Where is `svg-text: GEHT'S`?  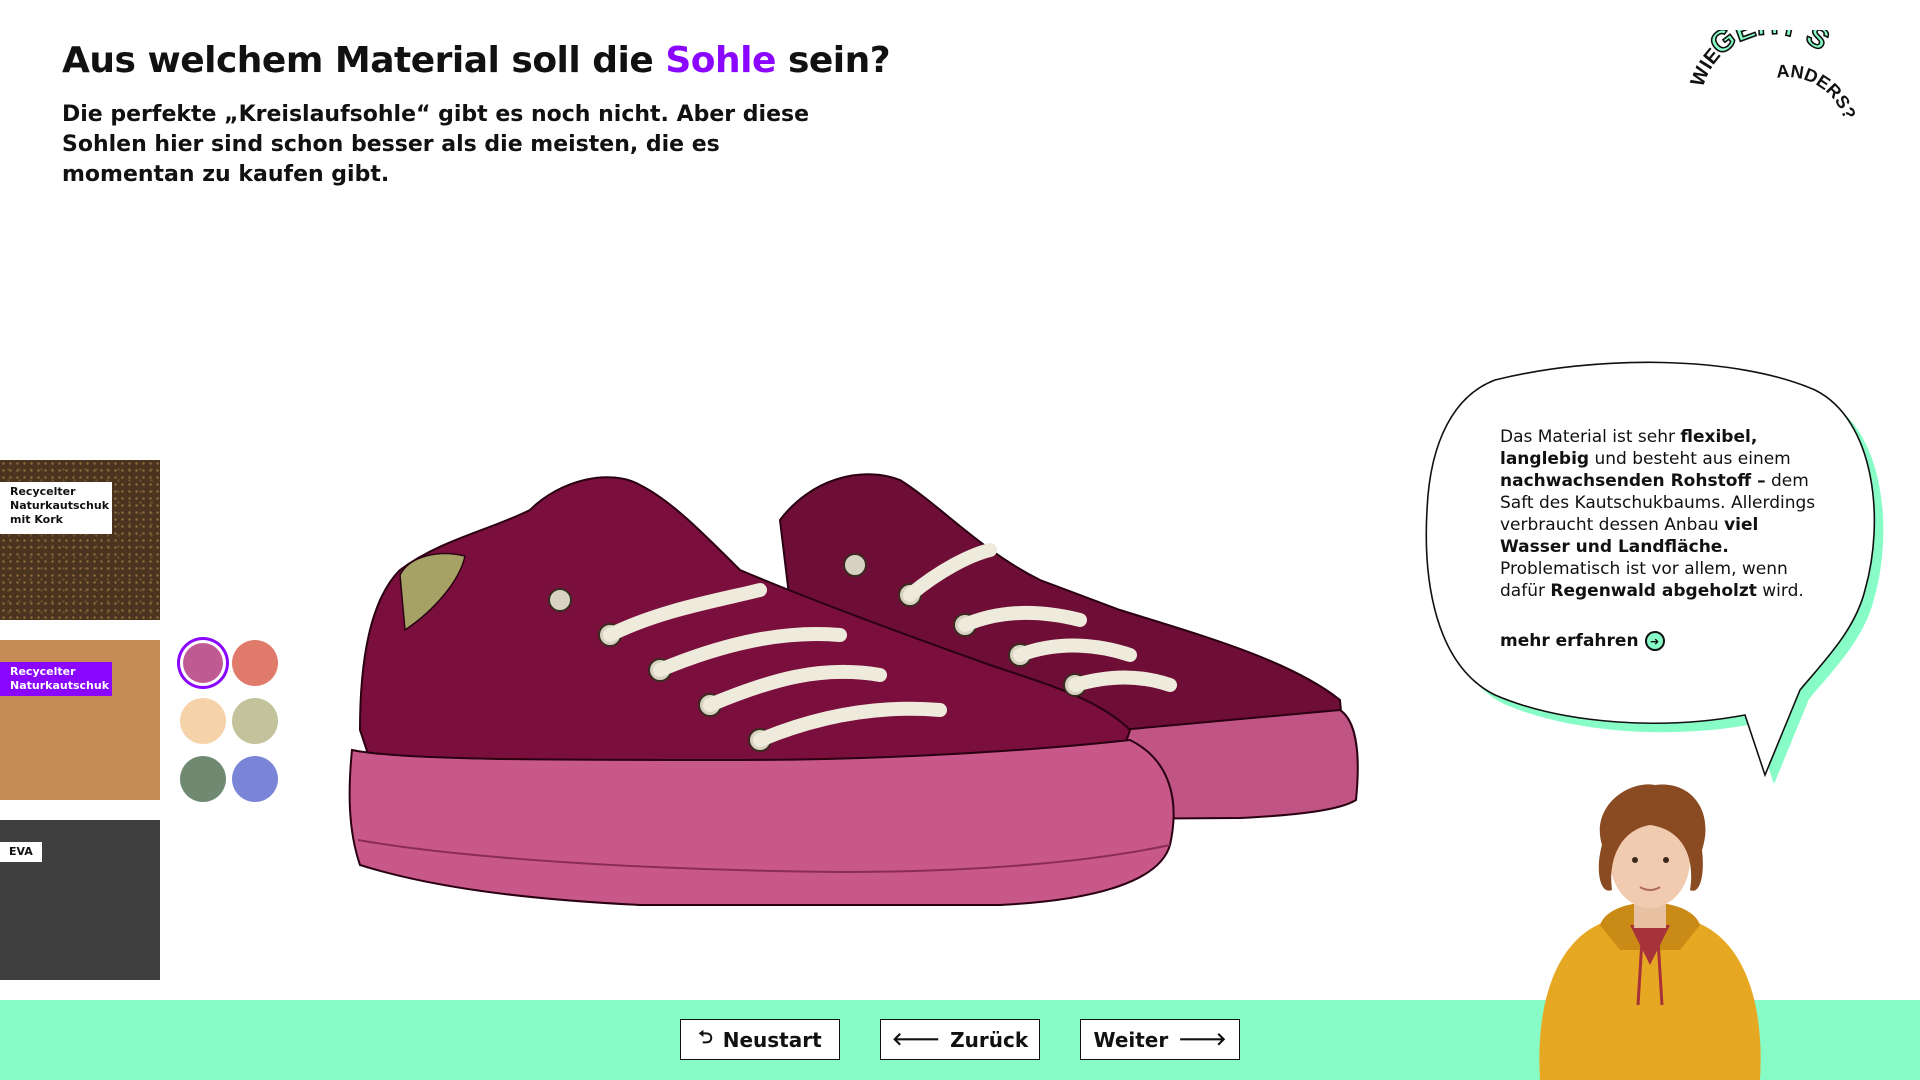 svg-text: GEHT'S is located at coordinates (1769, 46).